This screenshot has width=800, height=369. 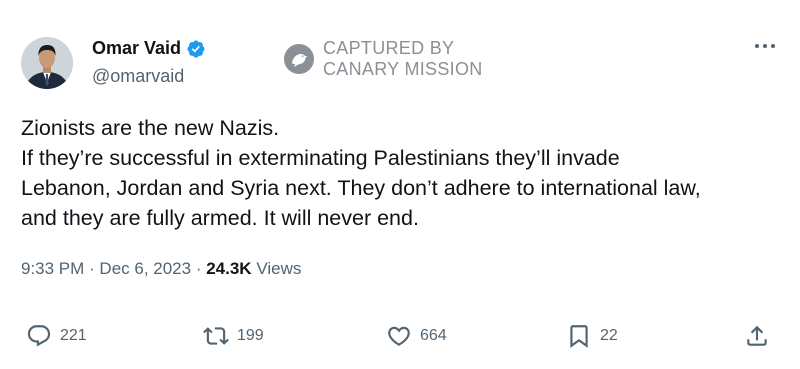 I want to click on tweet-meta: 9:33 PM · Dec 6, 2023 · 24.3K Views, so click(x=161, y=269).